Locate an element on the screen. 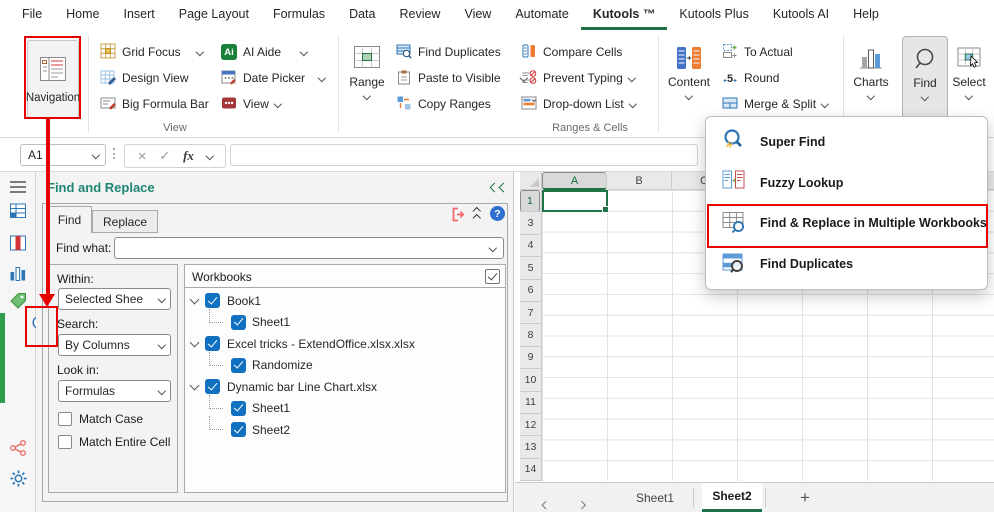 This screenshot has width=994, height=512. row-header: 13 is located at coordinates (530, 447).